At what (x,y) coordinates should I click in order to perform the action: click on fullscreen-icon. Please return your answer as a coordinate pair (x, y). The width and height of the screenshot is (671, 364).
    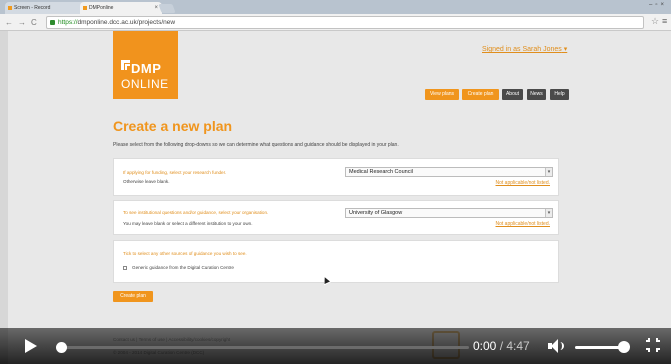
    Looking at the image, I should click on (653, 345).